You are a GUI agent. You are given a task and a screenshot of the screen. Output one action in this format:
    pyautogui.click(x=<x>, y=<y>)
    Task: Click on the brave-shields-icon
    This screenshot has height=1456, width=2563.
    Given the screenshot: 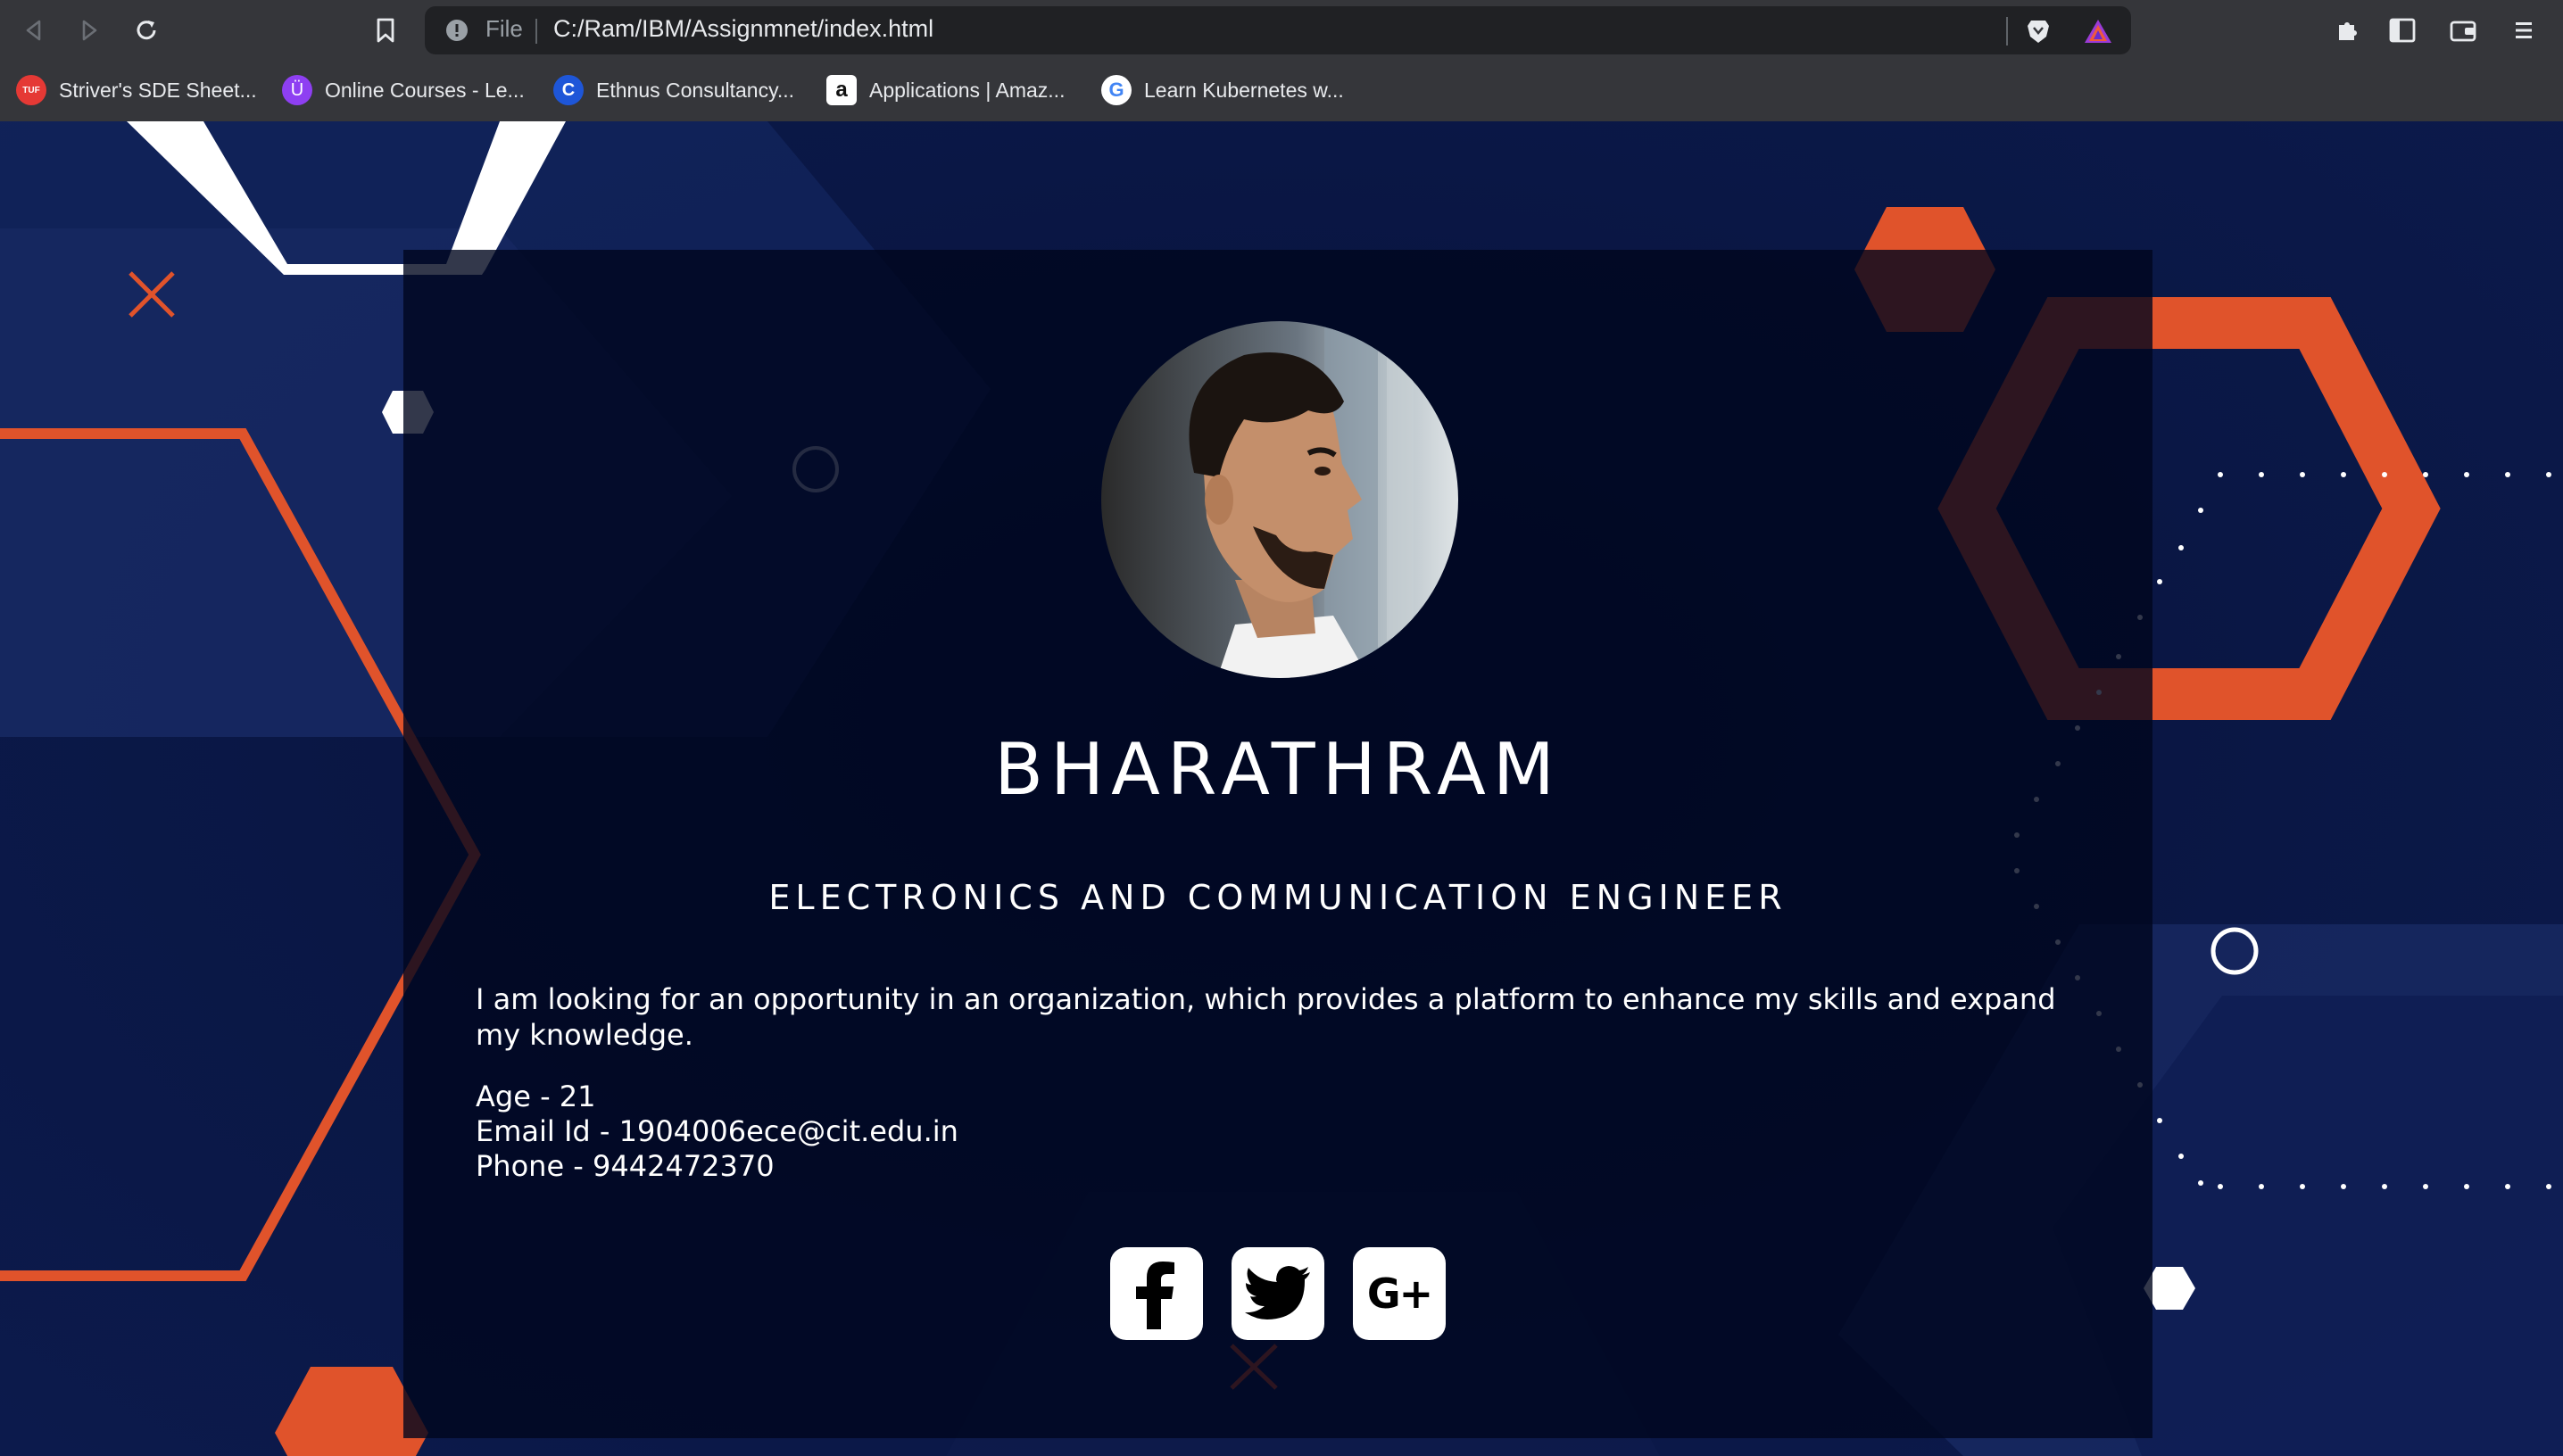 What is the action you would take?
    pyautogui.click(x=2038, y=31)
    